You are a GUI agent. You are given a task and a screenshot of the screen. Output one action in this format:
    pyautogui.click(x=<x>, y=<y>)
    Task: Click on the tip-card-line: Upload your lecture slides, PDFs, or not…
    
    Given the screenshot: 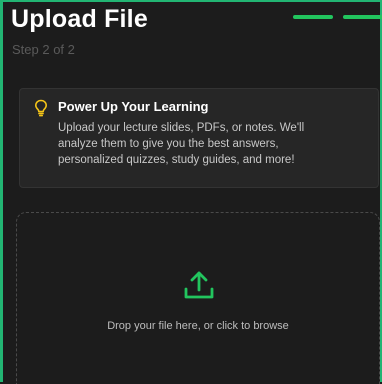 What is the action you would take?
    pyautogui.click(x=181, y=128)
    